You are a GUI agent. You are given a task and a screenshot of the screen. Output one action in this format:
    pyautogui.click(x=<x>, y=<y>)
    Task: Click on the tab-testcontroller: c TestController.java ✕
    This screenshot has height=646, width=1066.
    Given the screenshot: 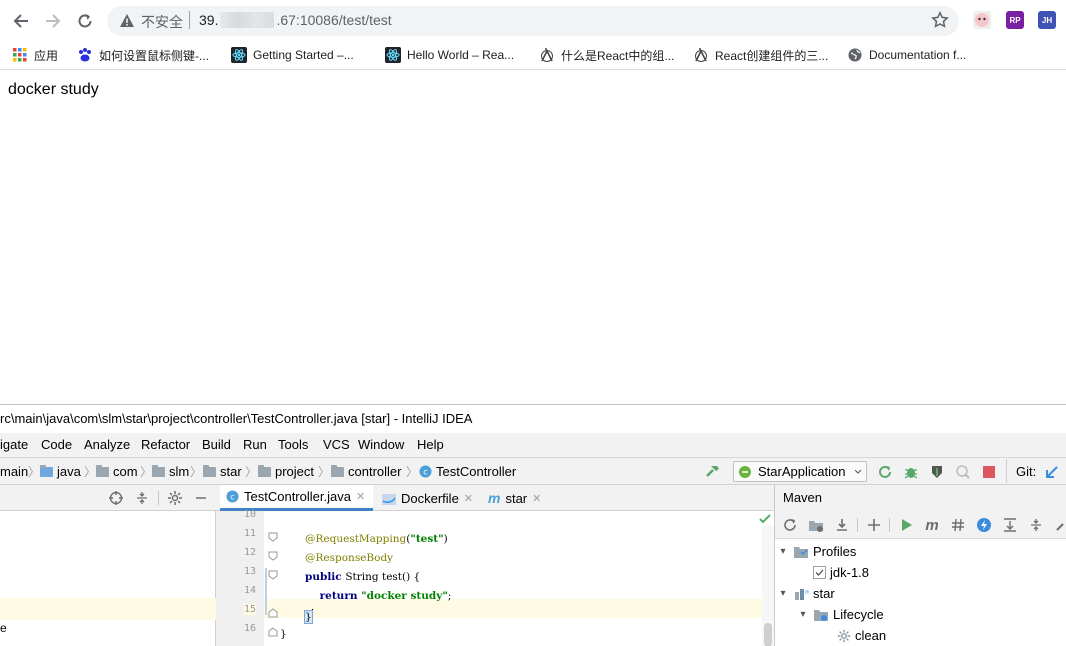 What is the action you would take?
    pyautogui.click(x=296, y=498)
    